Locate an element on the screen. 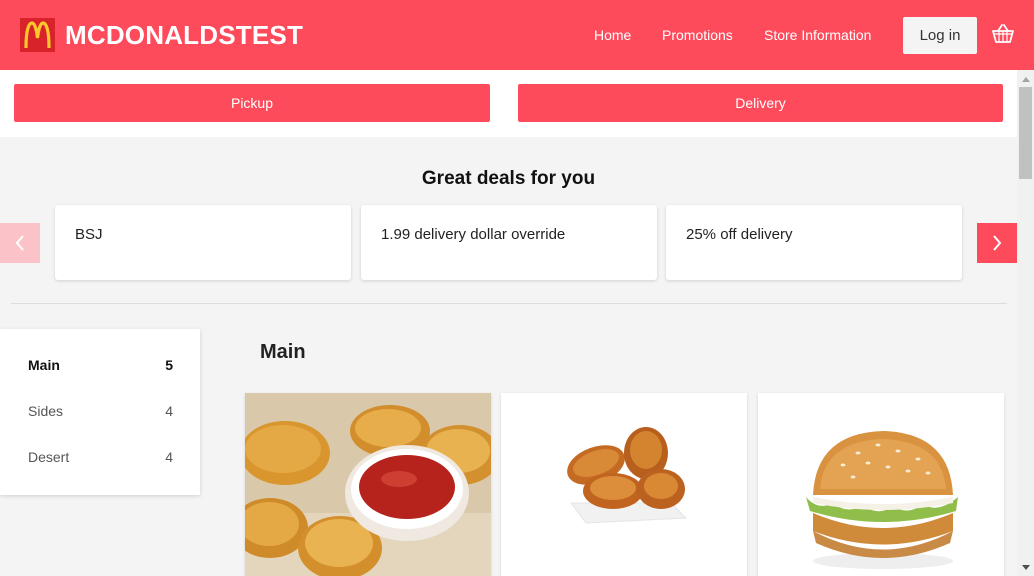 This screenshot has height=576, width=1034. brand-name: MCDONALDSTEST is located at coordinates (184, 35).